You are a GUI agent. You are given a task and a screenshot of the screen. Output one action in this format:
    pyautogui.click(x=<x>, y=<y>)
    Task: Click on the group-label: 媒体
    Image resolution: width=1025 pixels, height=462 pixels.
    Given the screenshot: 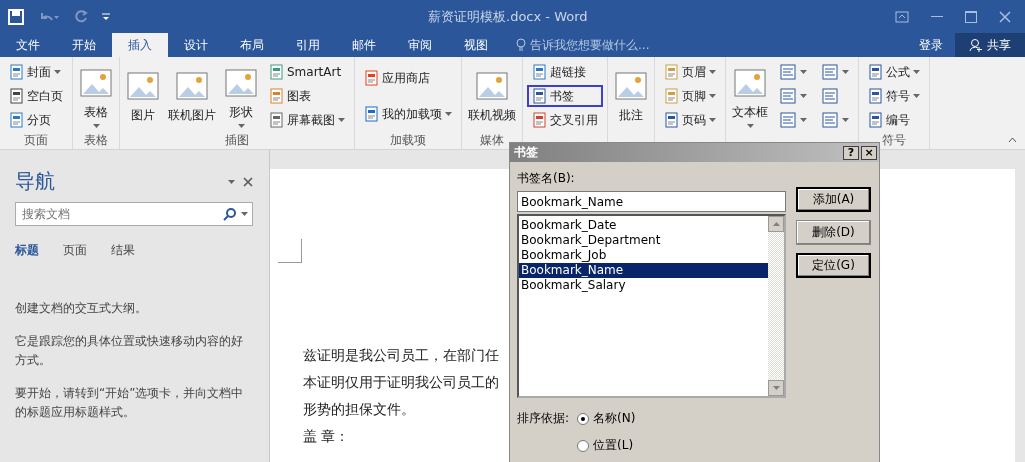 What is the action you would take?
    pyautogui.click(x=492, y=140)
    